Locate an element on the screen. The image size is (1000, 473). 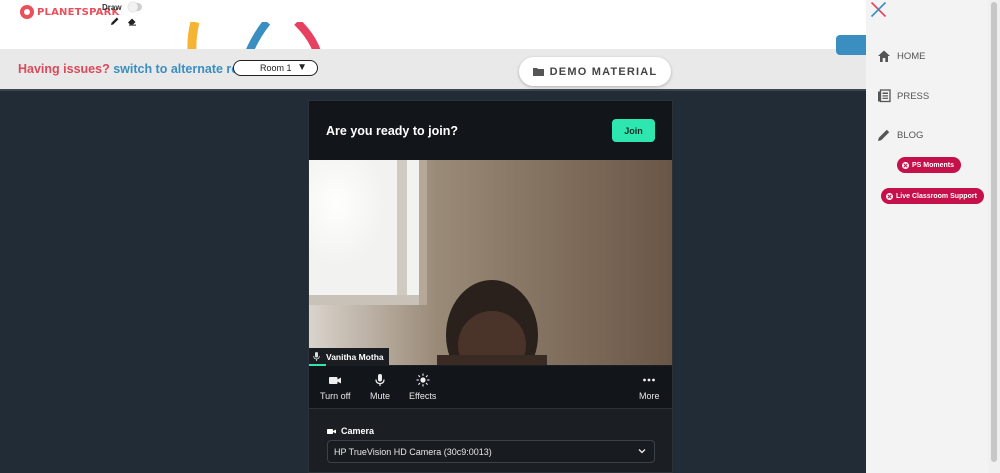
chevron-down-icon is located at coordinates (642, 451).